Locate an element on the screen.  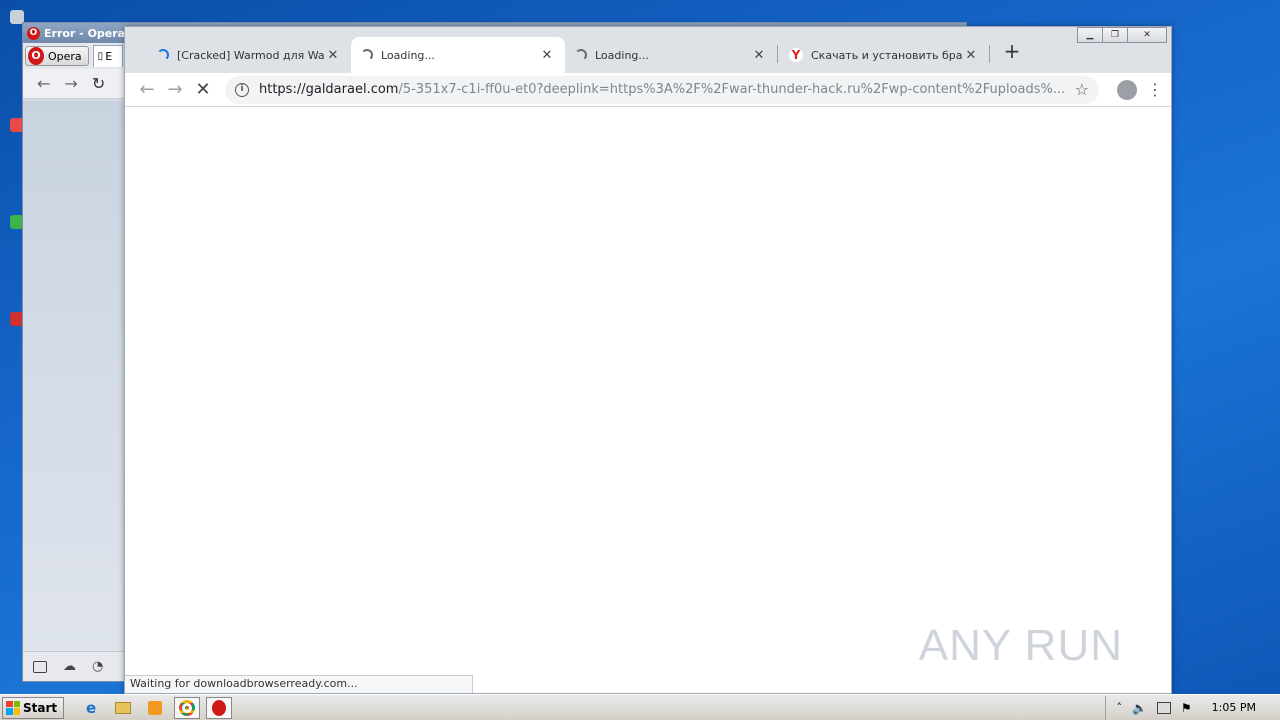
back-button: ← is located at coordinates (147, 90).